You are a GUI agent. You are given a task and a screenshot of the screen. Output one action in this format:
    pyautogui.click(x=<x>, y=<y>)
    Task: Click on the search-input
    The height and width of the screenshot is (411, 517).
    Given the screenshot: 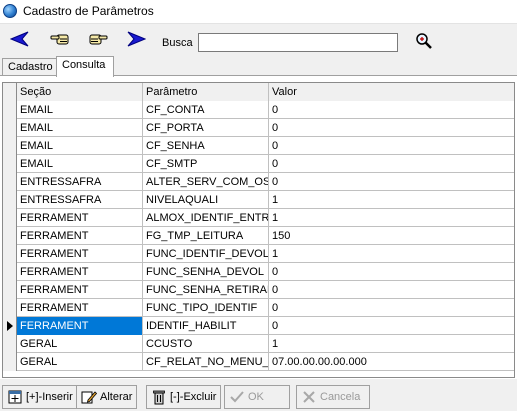 What is the action you would take?
    pyautogui.click(x=298, y=42)
    